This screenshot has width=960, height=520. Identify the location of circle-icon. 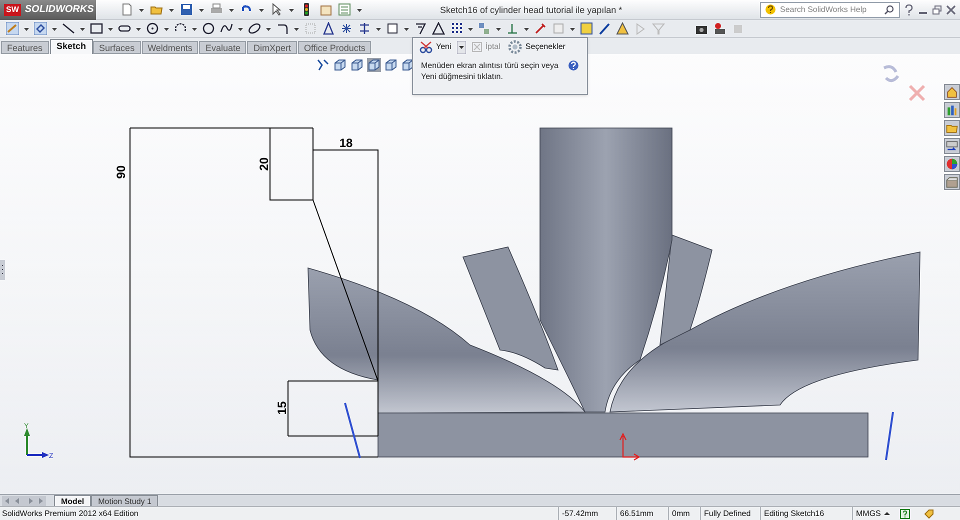
(152, 28).